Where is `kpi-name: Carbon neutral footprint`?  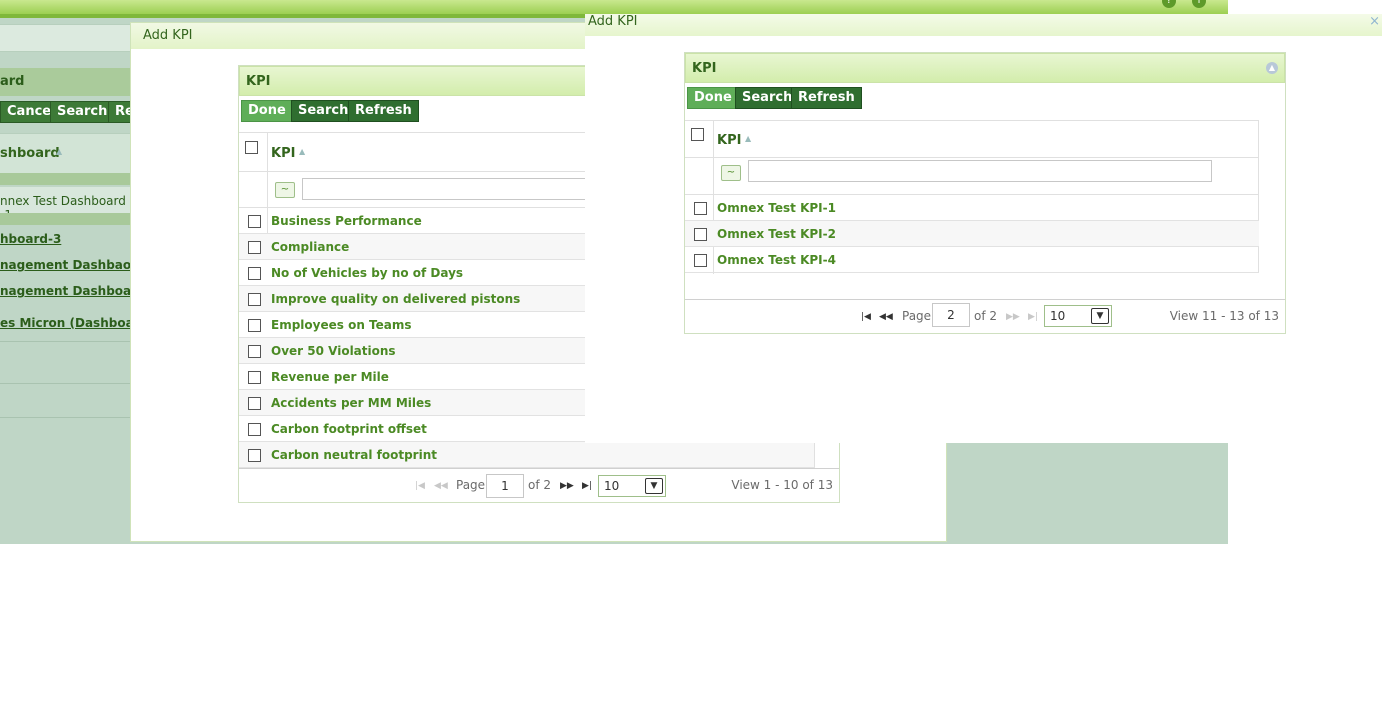
kpi-name: Carbon neutral footprint is located at coordinates (354, 455).